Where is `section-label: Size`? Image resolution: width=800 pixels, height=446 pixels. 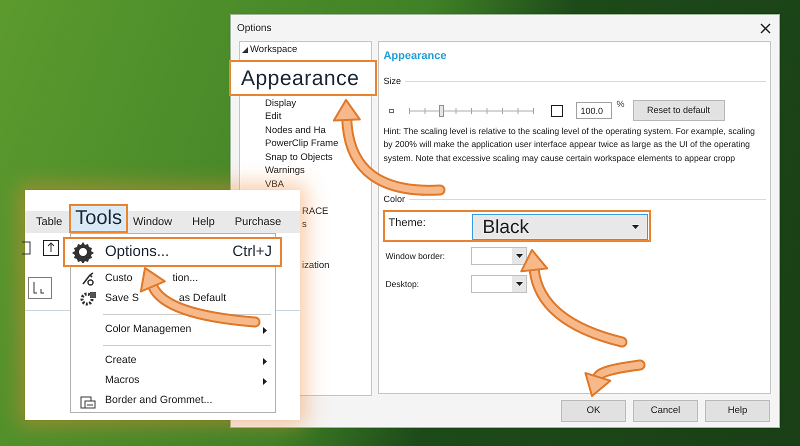 section-label: Size is located at coordinates (392, 81).